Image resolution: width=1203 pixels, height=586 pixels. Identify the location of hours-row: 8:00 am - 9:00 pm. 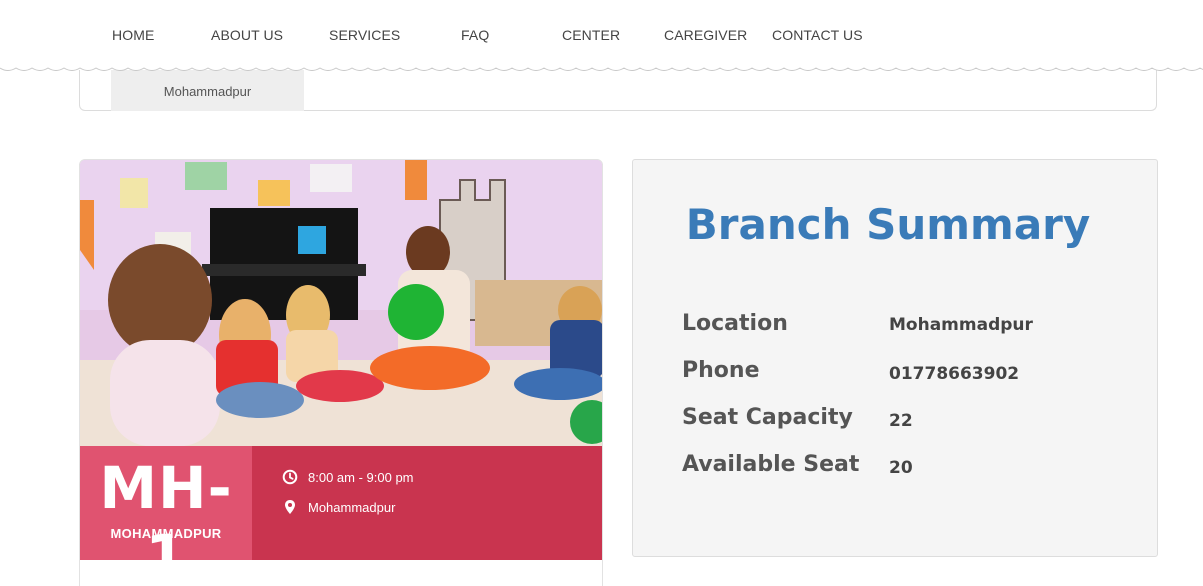
(348, 477).